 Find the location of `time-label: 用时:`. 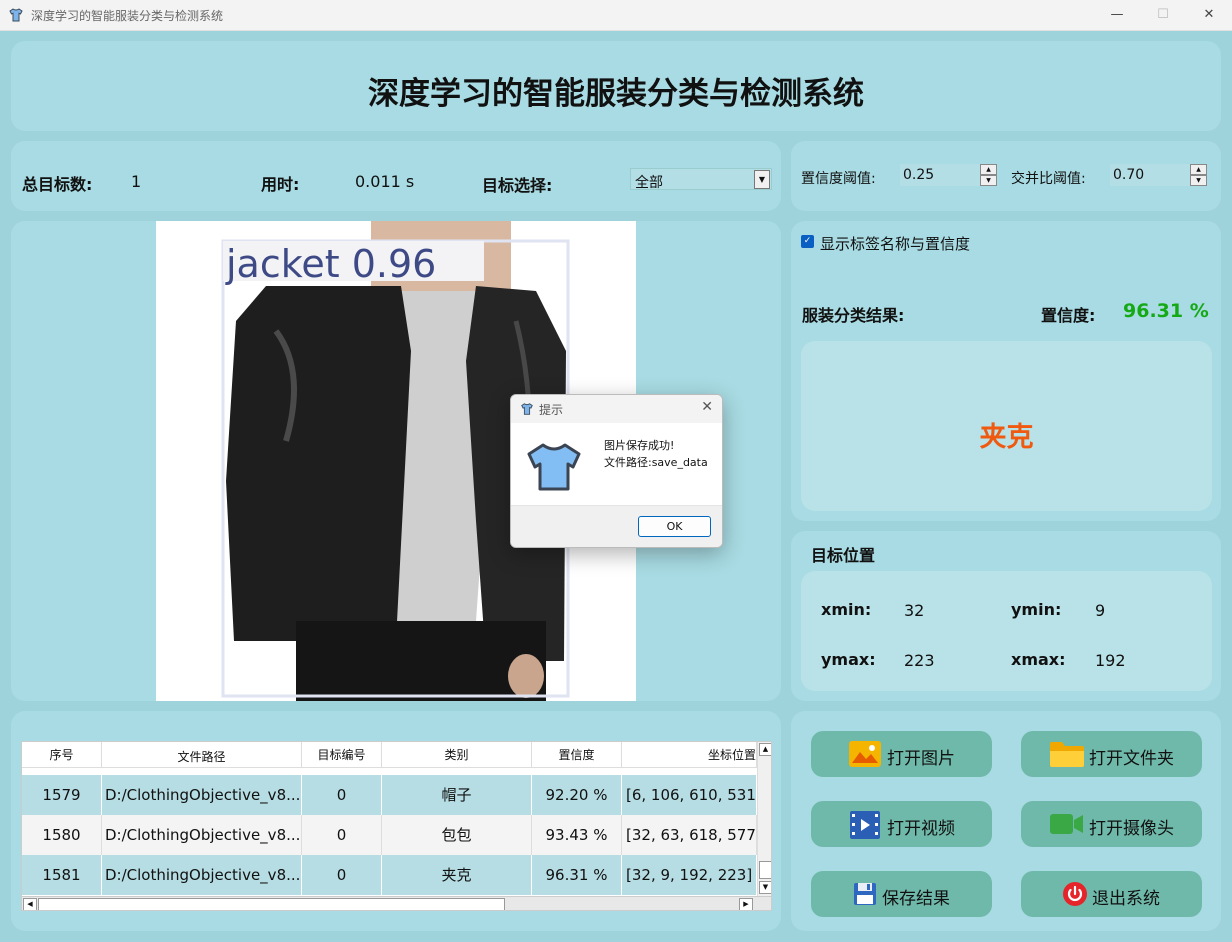

time-label: 用时: is located at coordinates (280, 184).